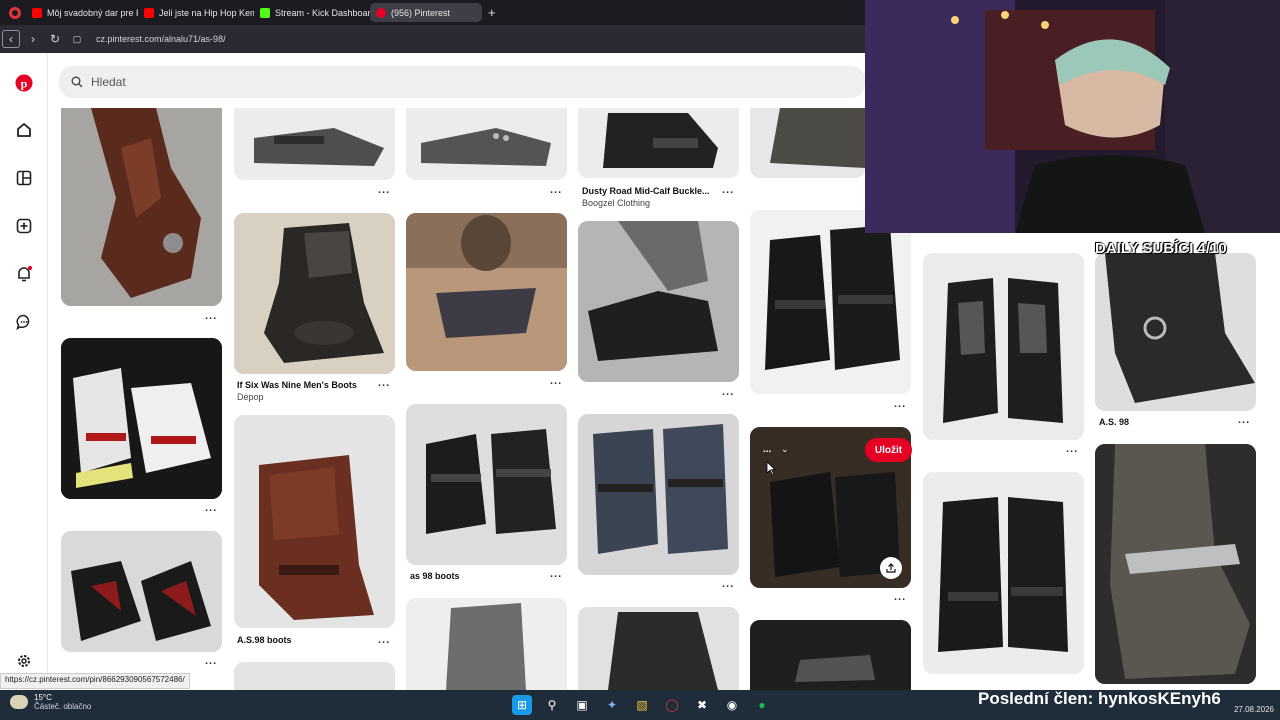  Describe the element at coordinates (1072, 116) in the screenshot. I see `streamer-webcam` at that location.